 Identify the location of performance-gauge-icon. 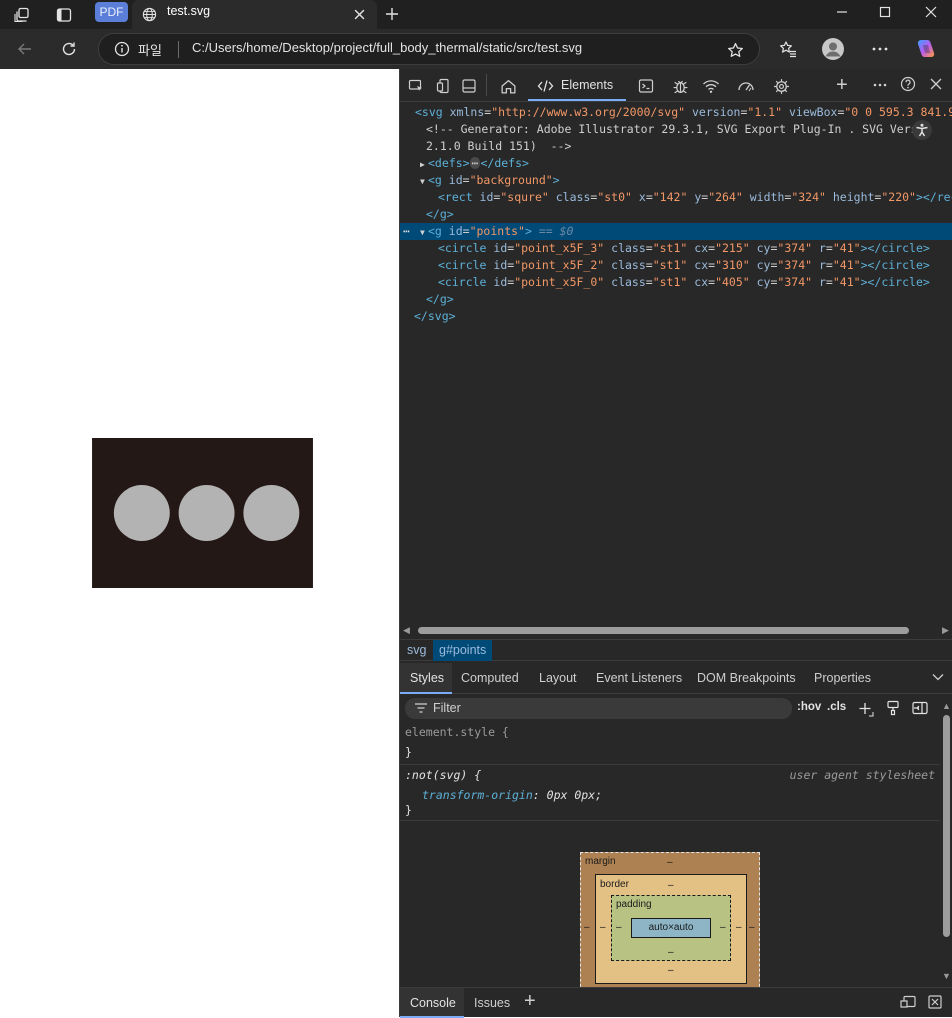
(746, 86).